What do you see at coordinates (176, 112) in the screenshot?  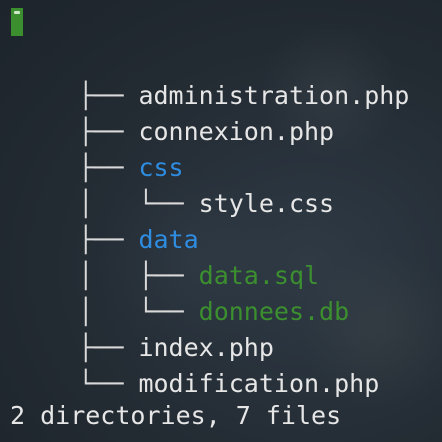 I see `tree-line: ├── connexion.php` at bounding box center [176, 112].